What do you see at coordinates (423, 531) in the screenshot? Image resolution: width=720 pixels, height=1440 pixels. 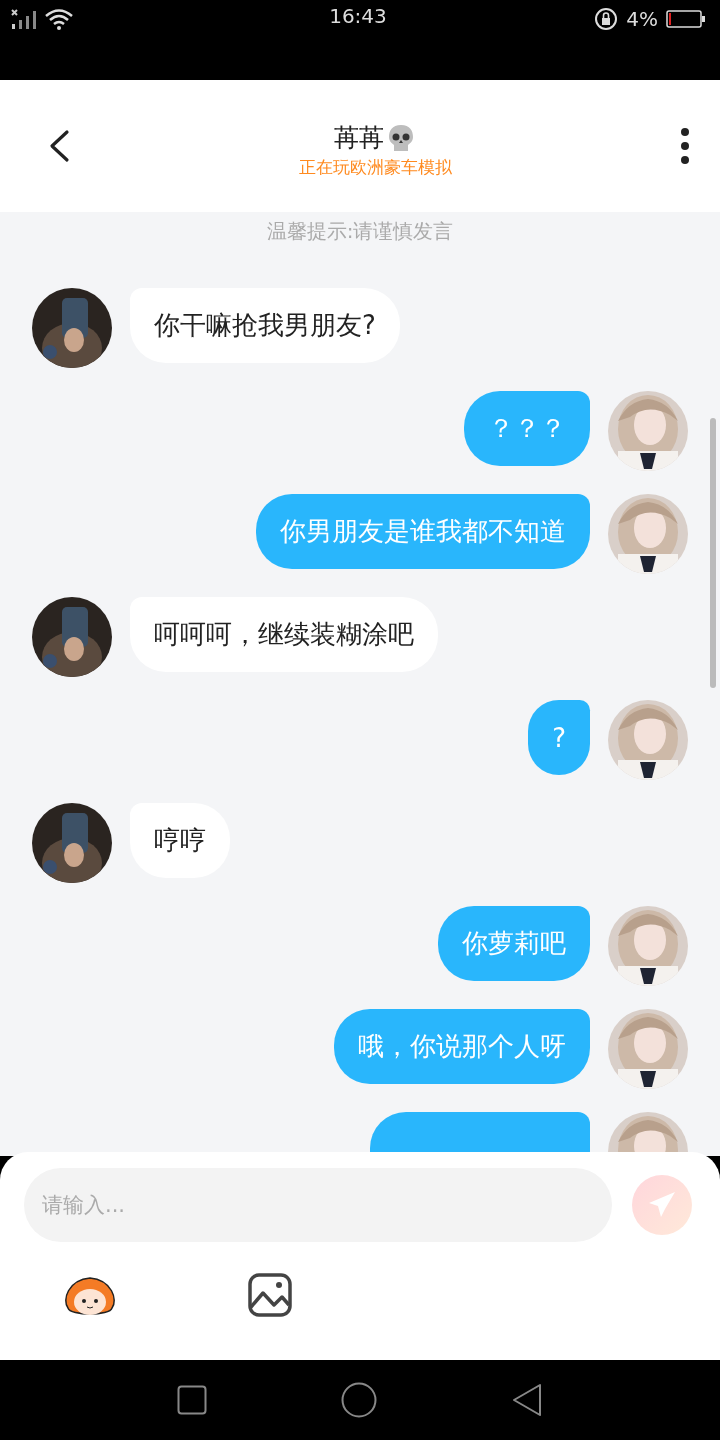 I see `message-bubble: 你男朋友是谁我都不知道` at bounding box center [423, 531].